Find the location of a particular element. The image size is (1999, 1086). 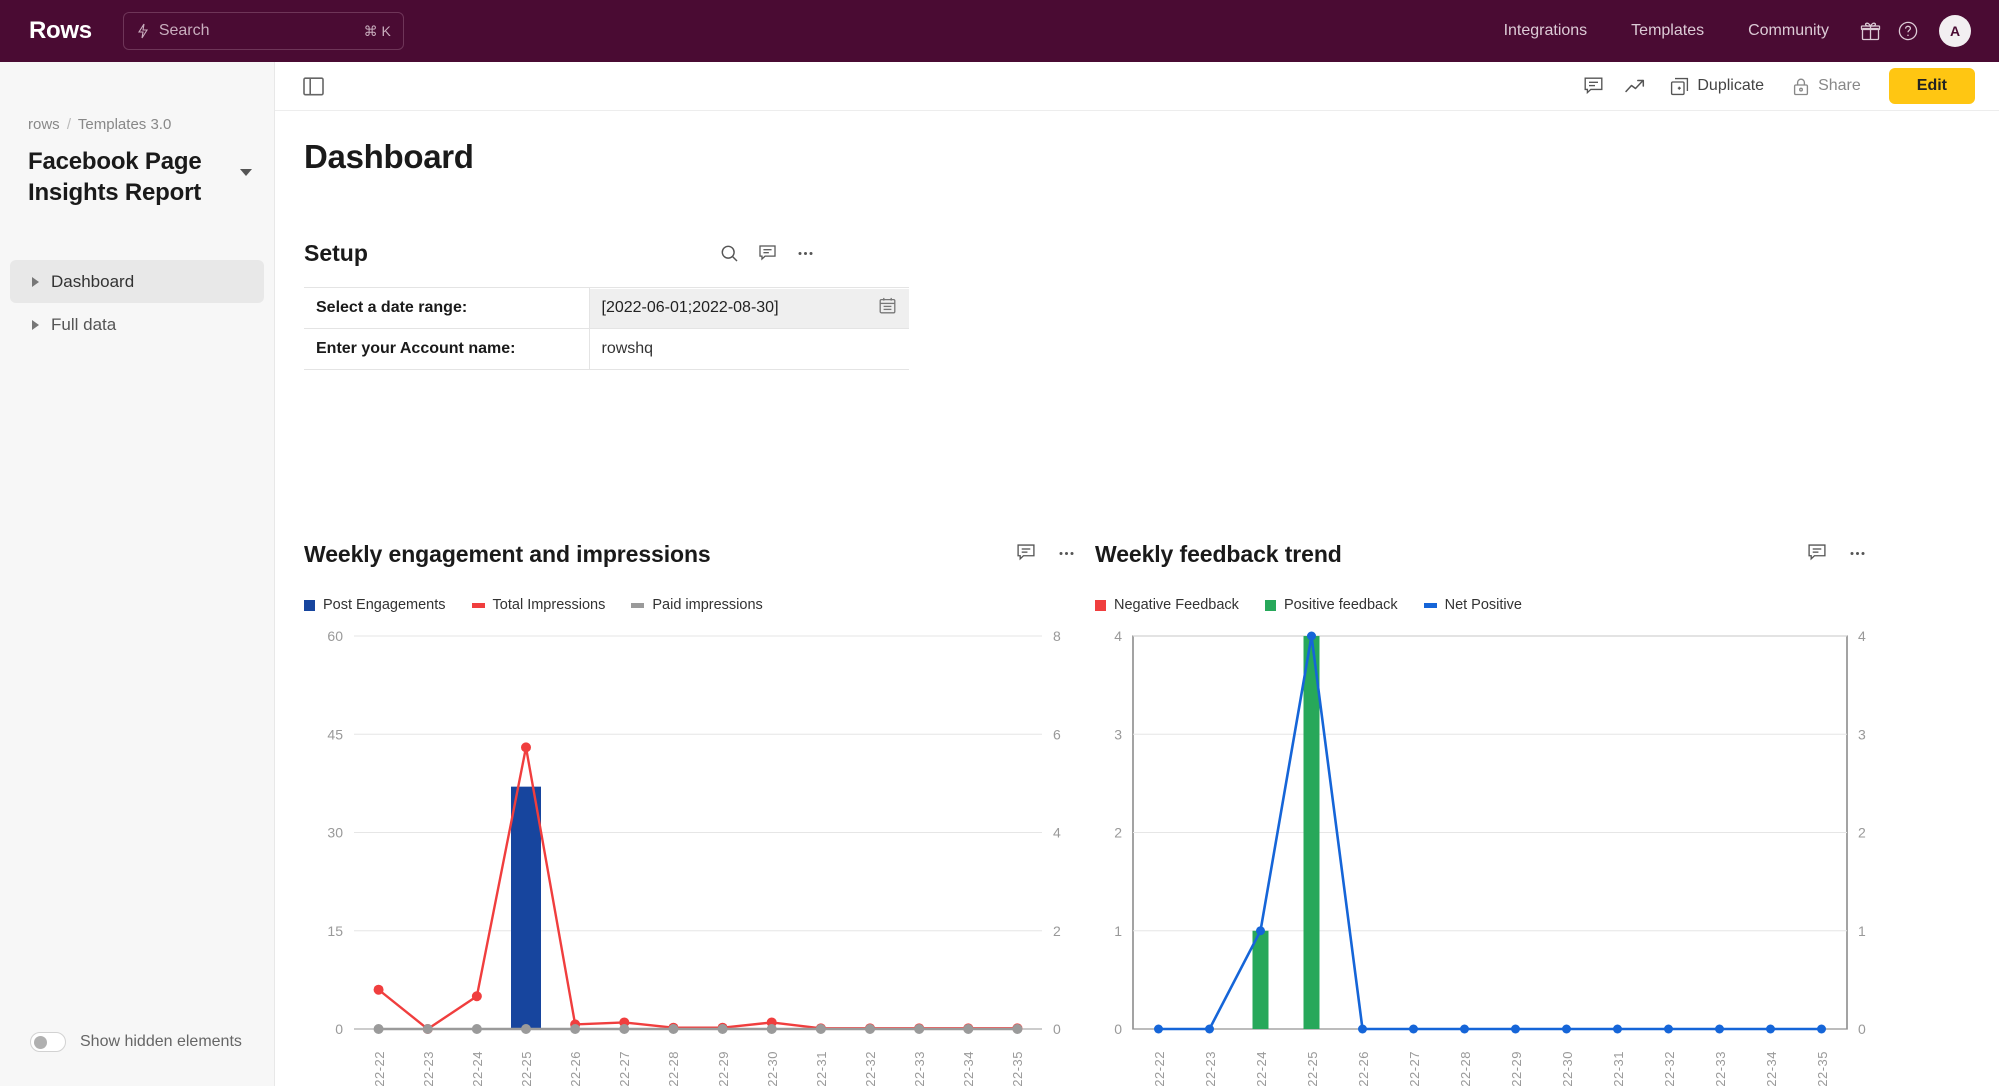

svg-text: 6 is located at coordinates (1057, 734).